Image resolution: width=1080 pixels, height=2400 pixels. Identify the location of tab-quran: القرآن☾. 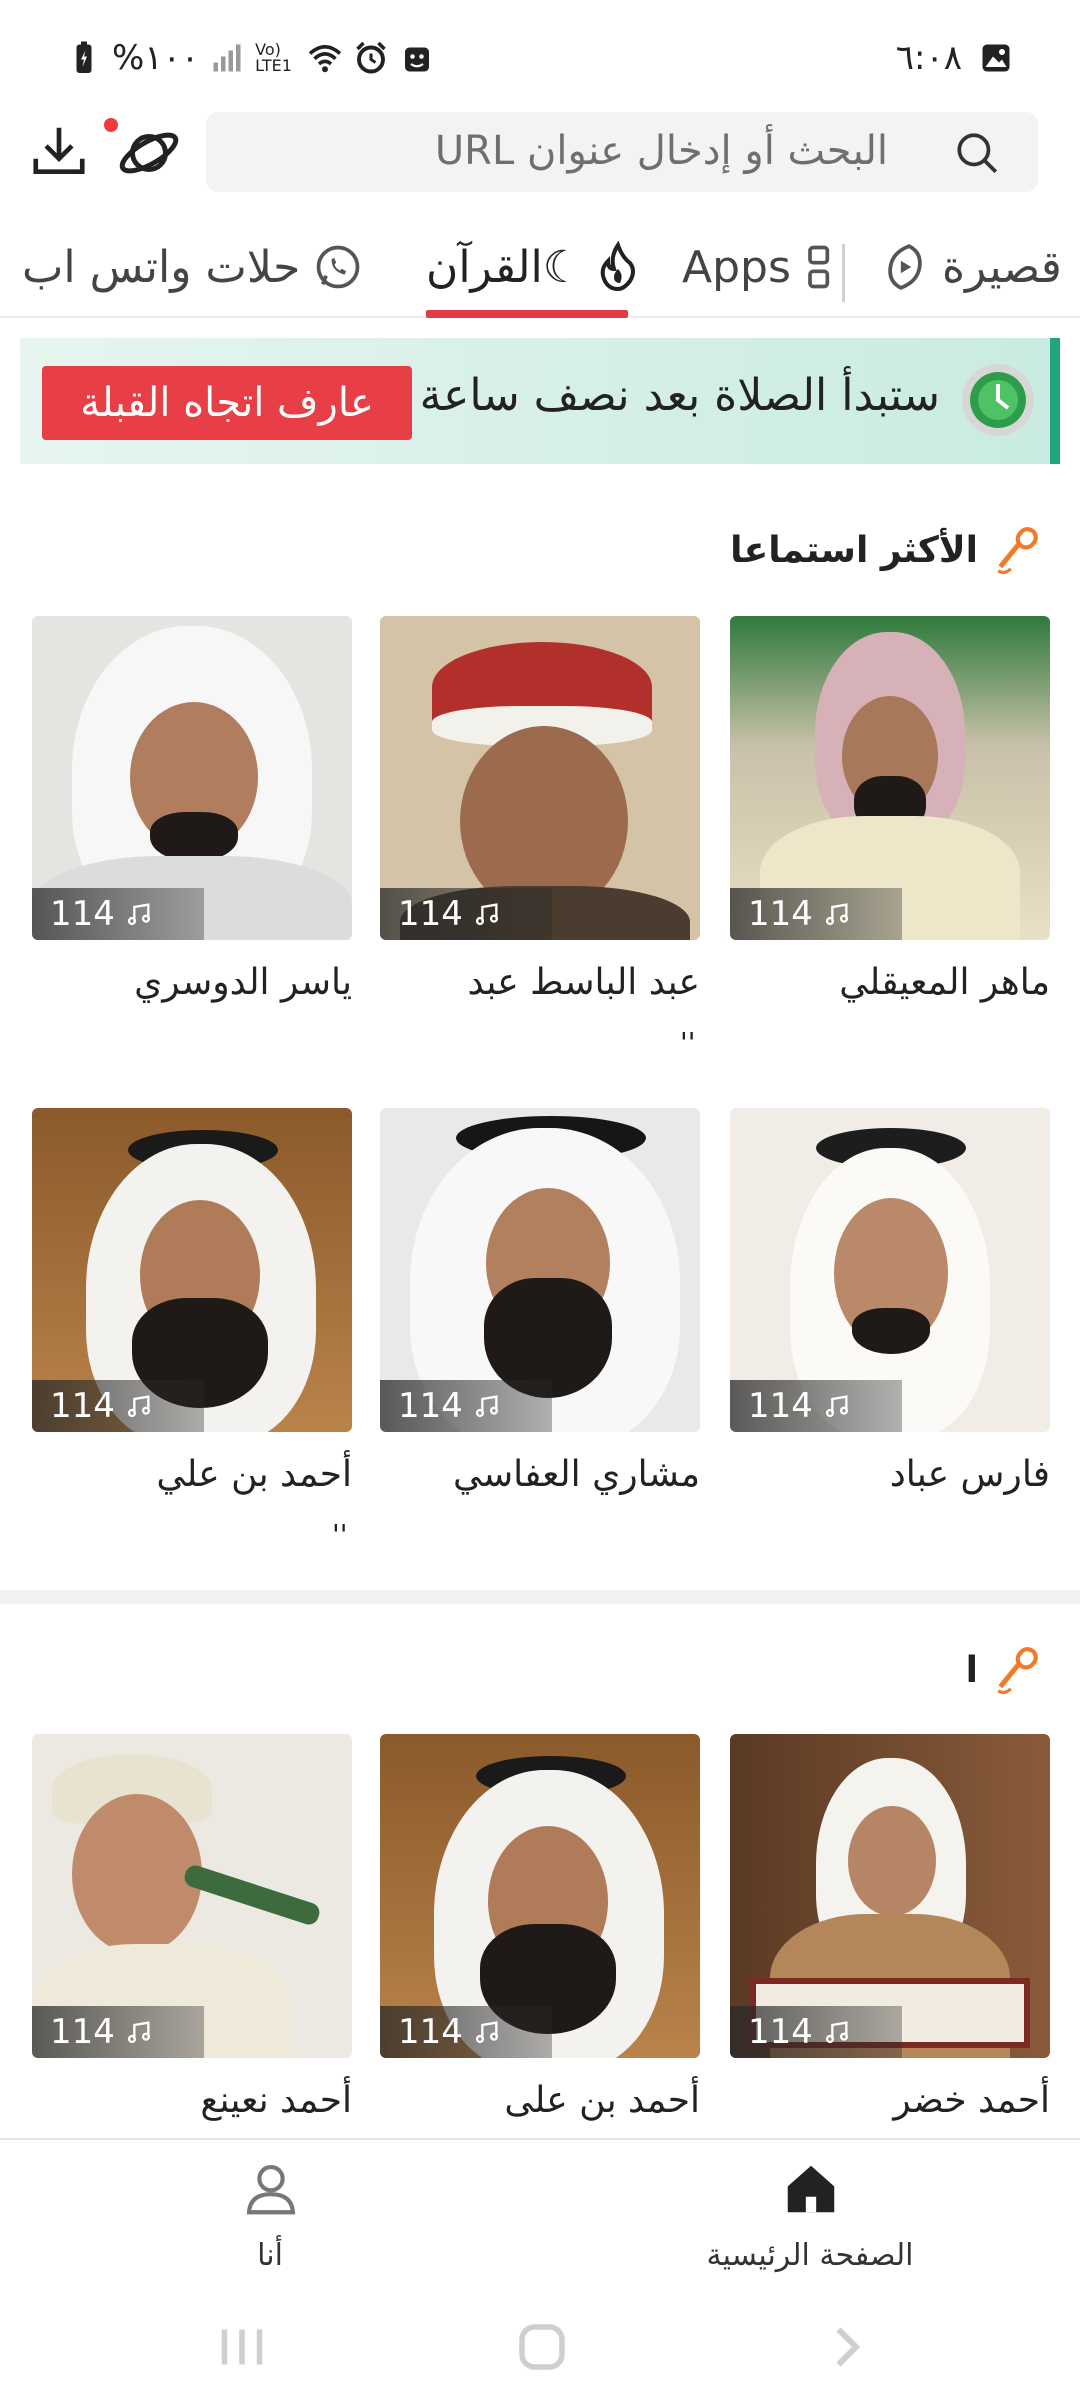
(534, 267).